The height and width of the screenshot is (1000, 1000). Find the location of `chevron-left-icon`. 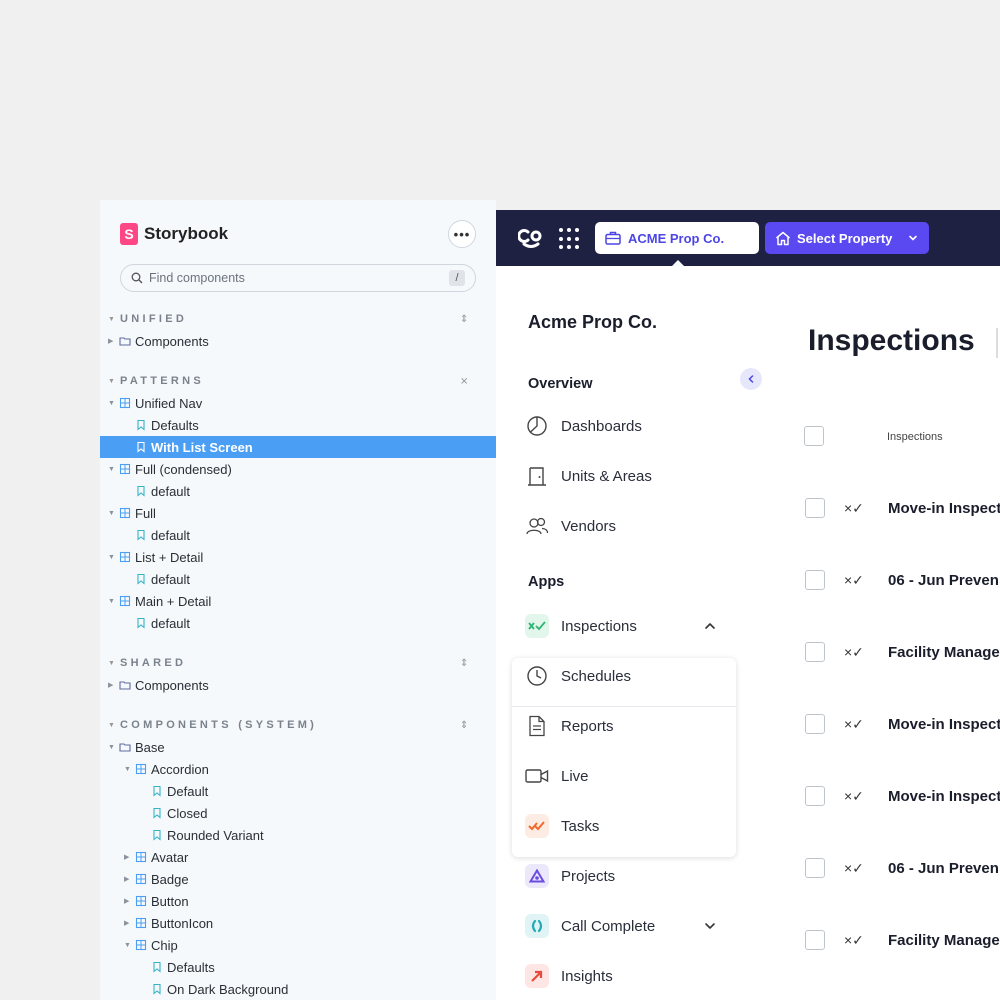

chevron-left-icon is located at coordinates (751, 379).